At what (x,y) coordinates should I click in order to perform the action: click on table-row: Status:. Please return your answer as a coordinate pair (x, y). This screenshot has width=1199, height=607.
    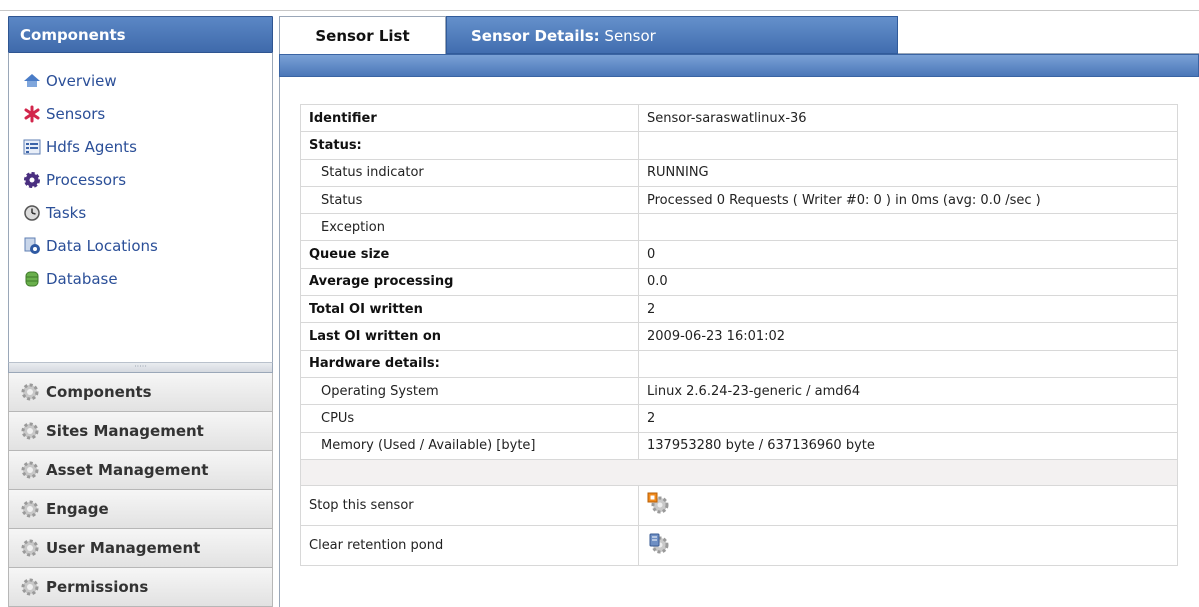
    Looking at the image, I should click on (739, 145).